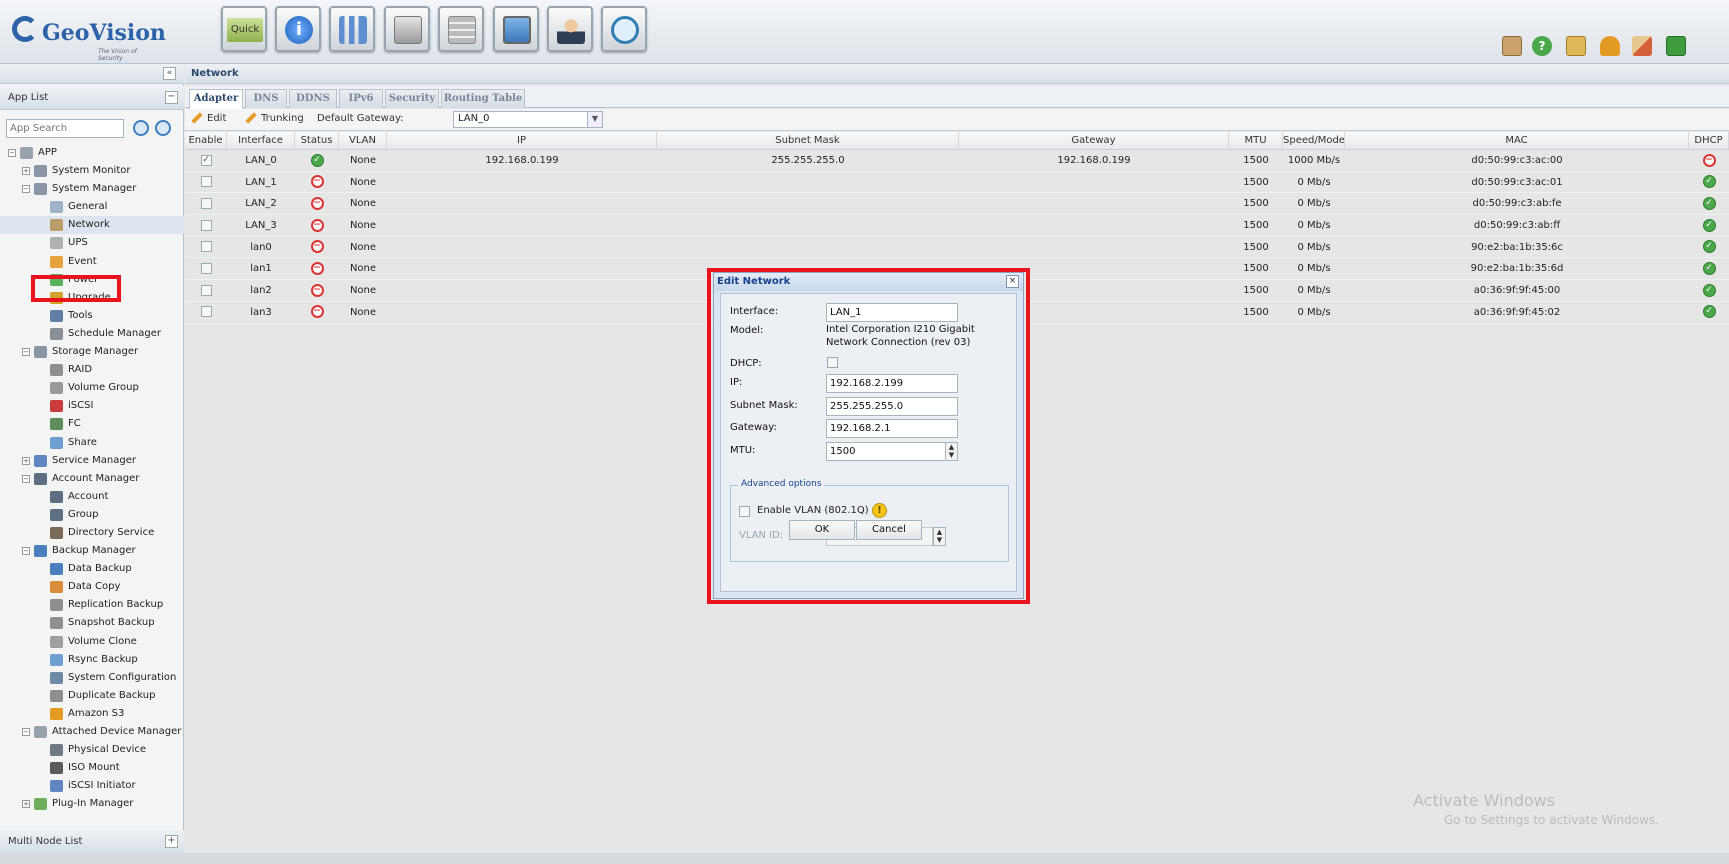  What do you see at coordinates (1576, 46) in the screenshot?
I see `folder-icon` at bounding box center [1576, 46].